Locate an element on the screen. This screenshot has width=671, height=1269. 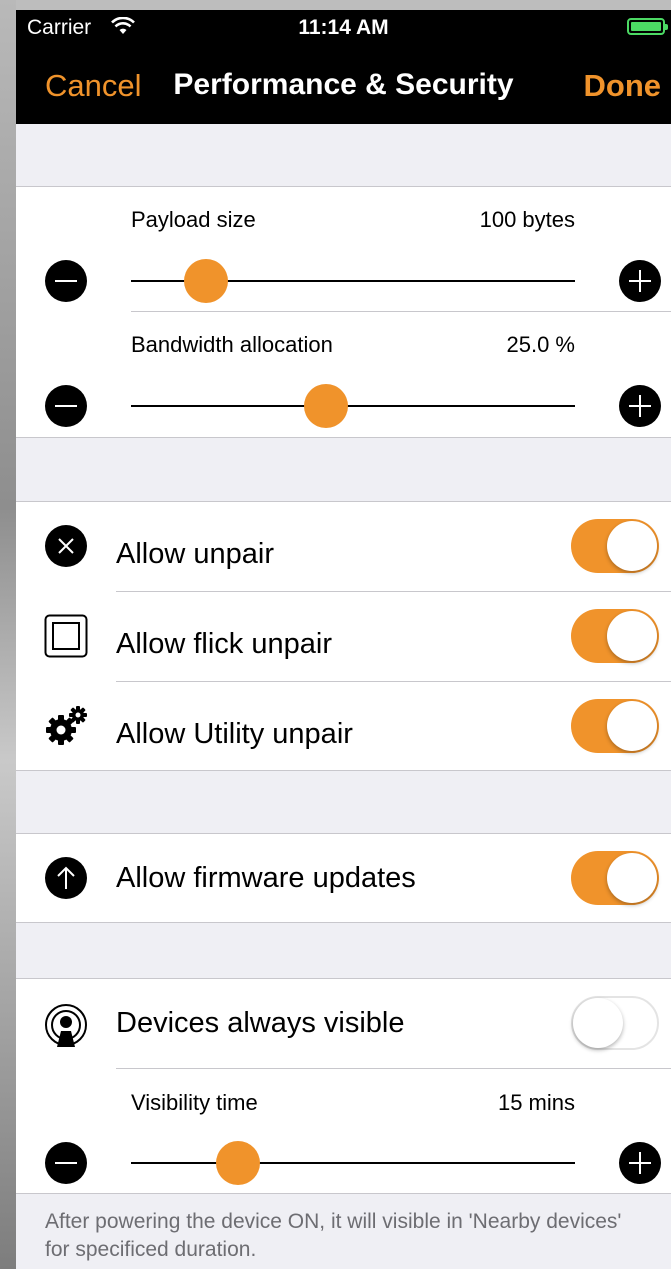
visibility-slider-thumb is located at coordinates (237, 1163).